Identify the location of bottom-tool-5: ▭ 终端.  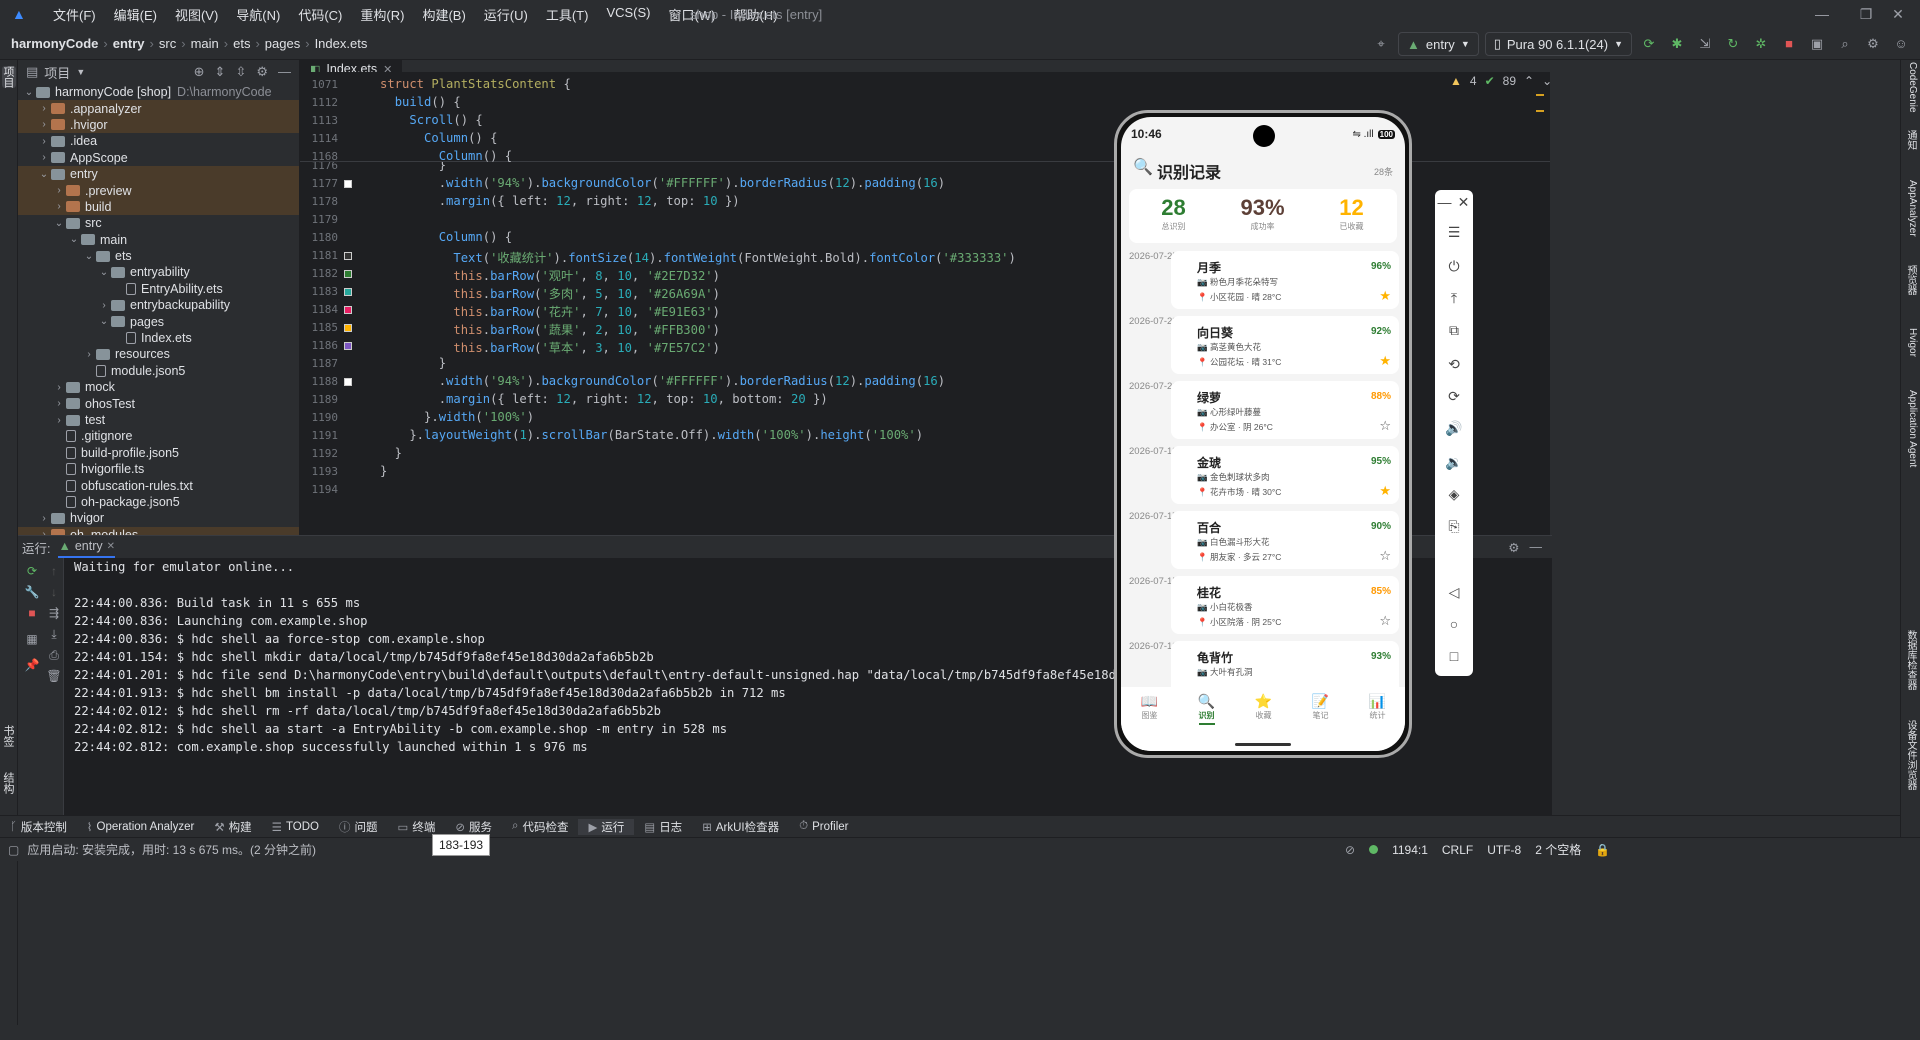
(416, 827).